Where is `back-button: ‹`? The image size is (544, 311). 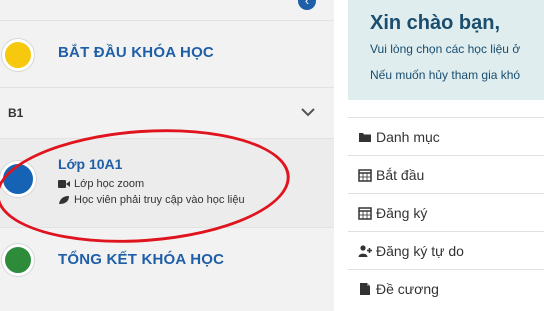
back-button: ‹ is located at coordinates (307, 5).